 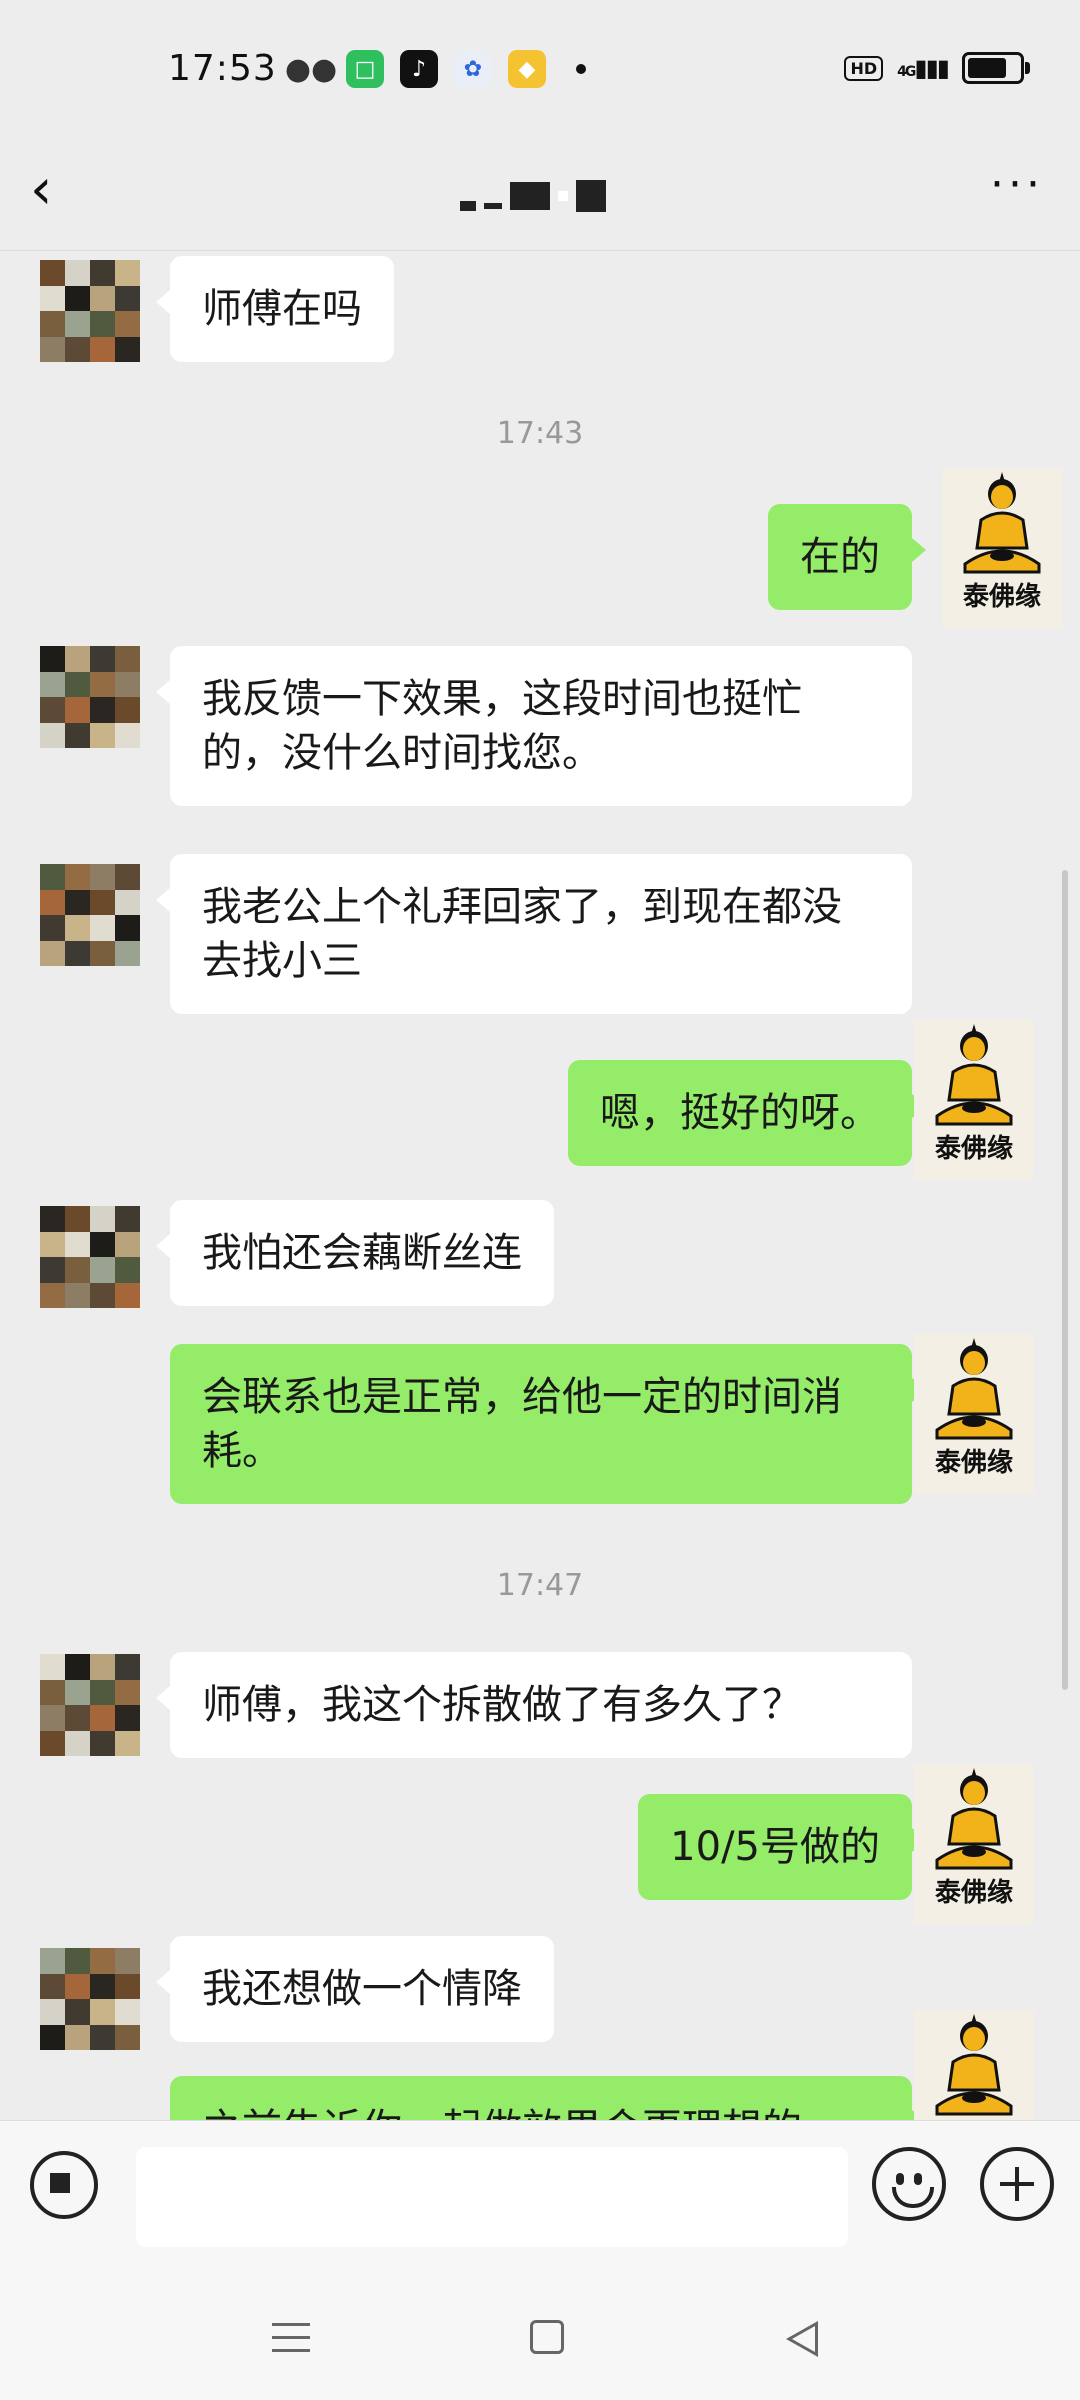 I want to click on battery-icon, so click(x=996, y=68).